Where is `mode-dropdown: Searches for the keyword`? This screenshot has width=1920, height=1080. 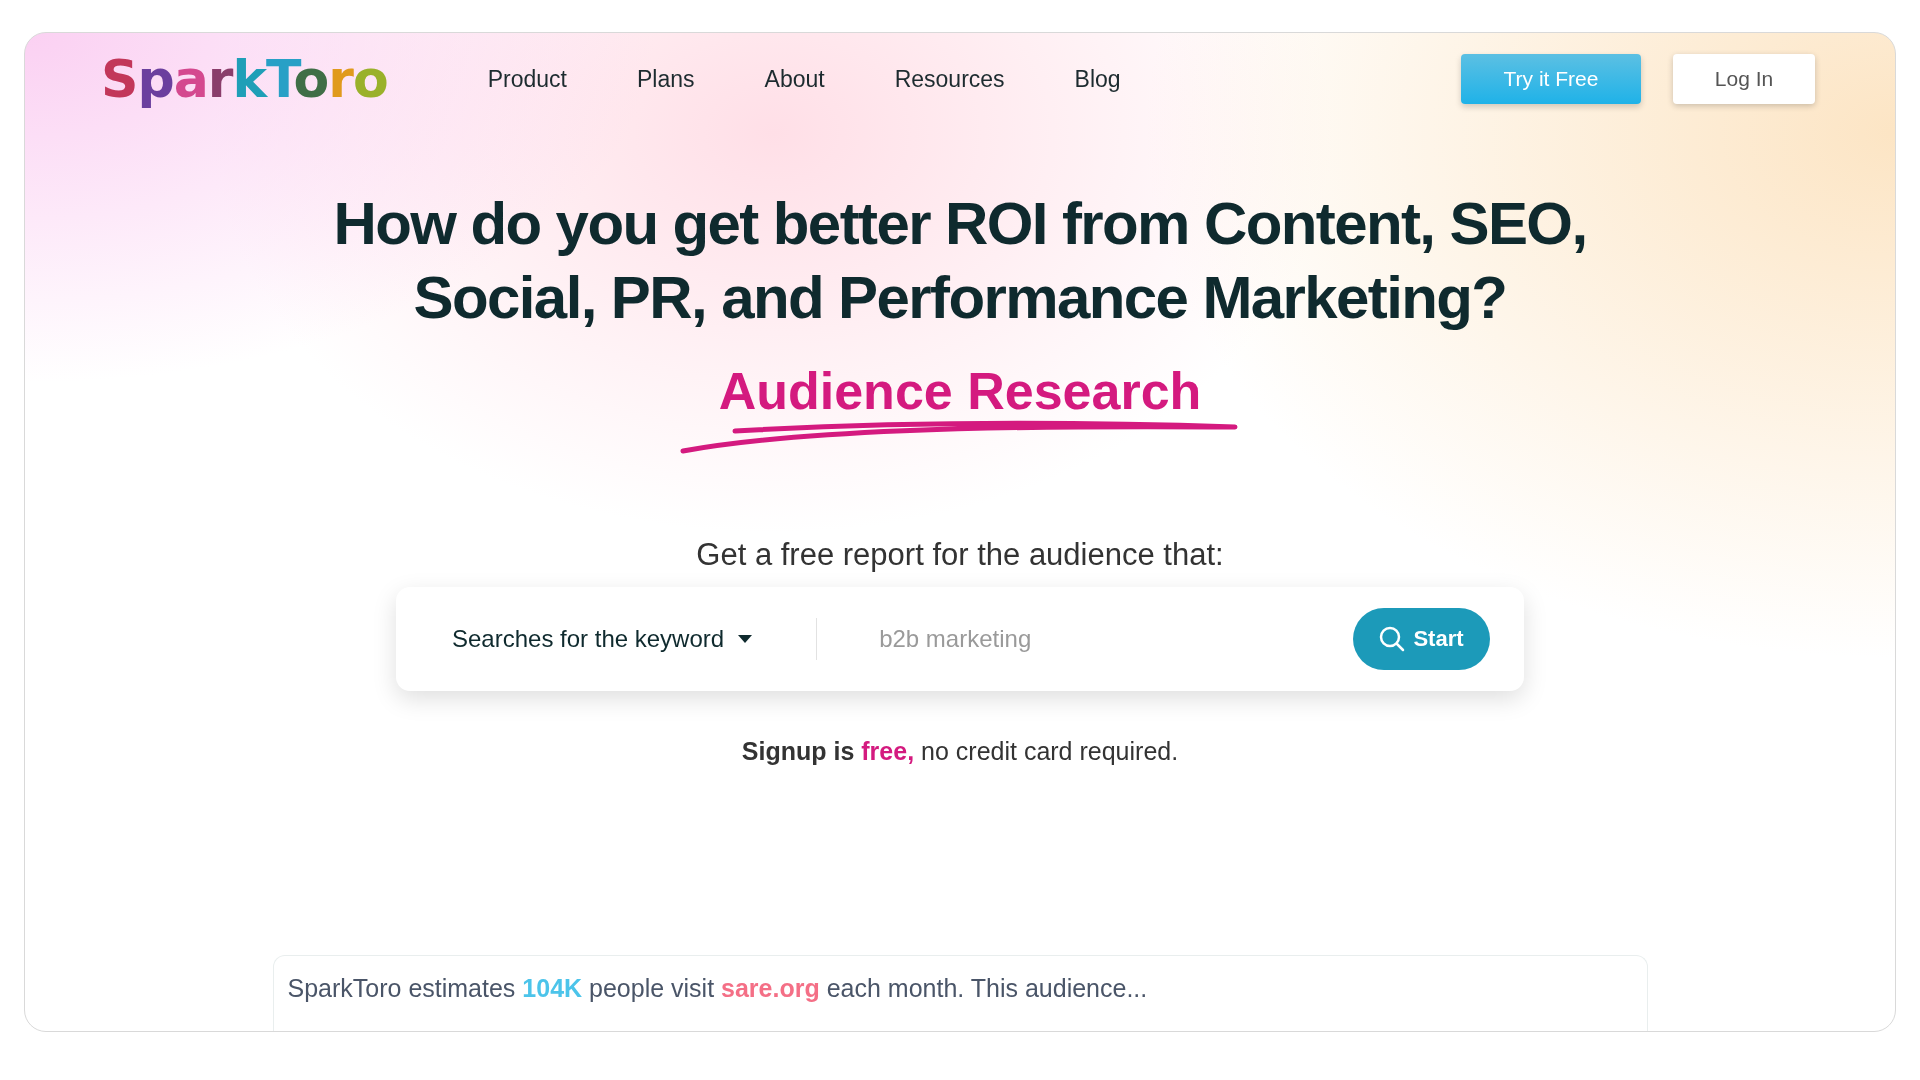
mode-dropdown: Searches for the keyword is located at coordinates (602, 639).